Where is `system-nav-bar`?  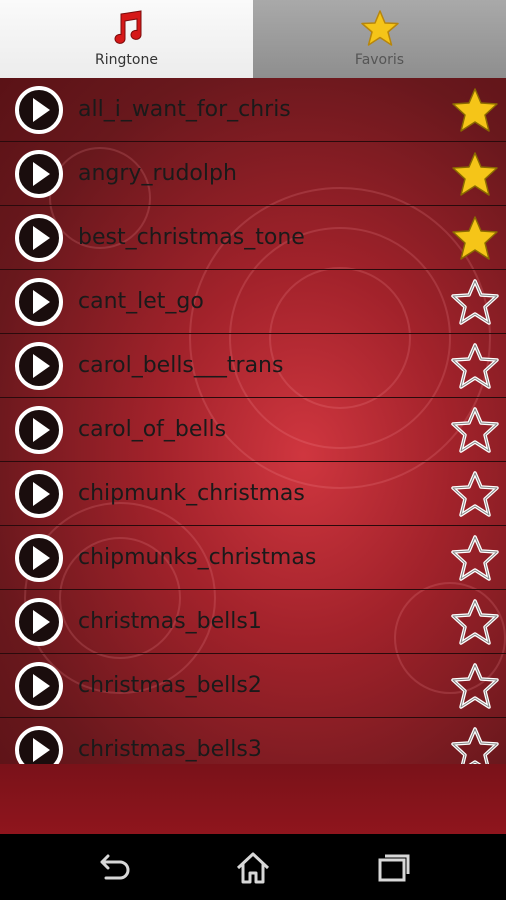 system-nav-bar is located at coordinates (253, 867).